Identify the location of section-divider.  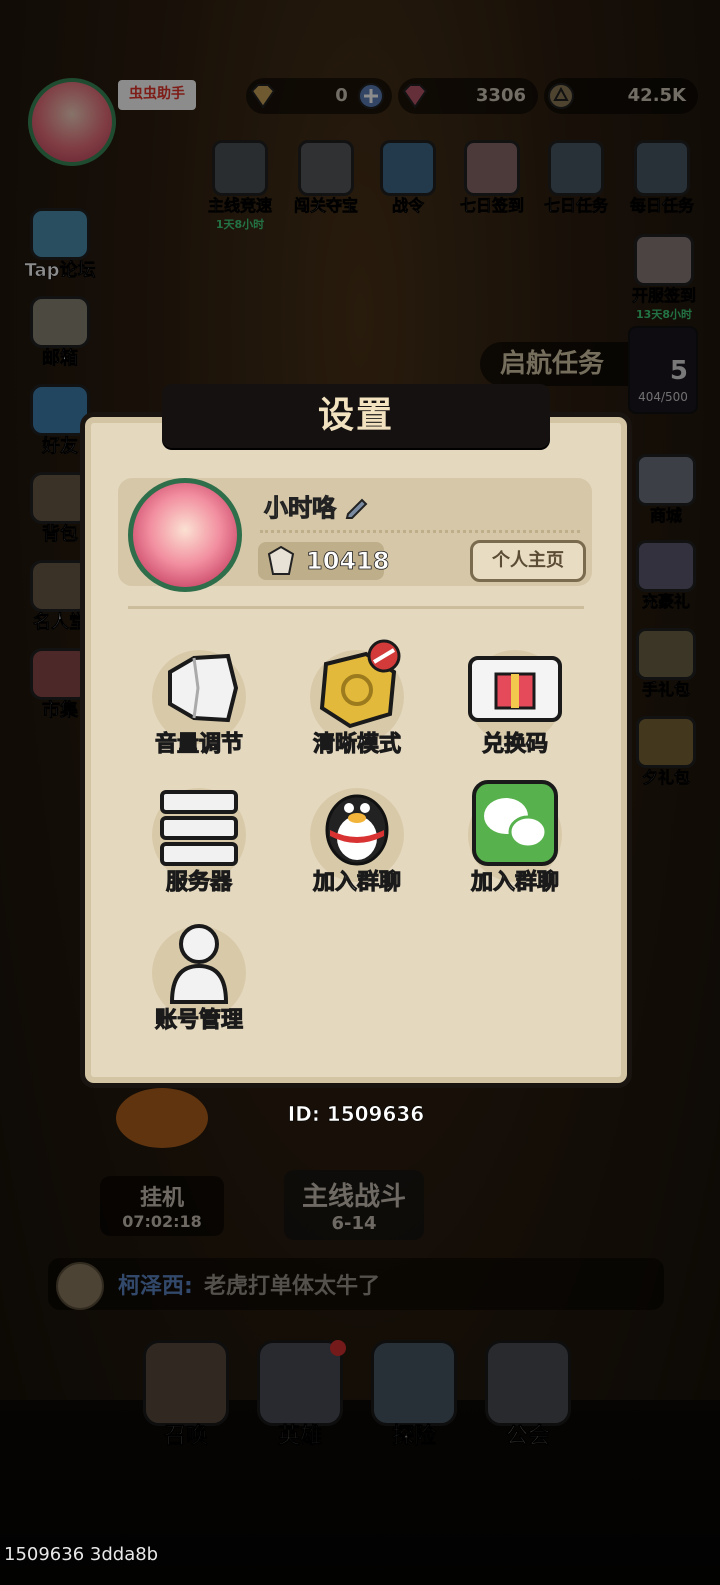
(356, 607).